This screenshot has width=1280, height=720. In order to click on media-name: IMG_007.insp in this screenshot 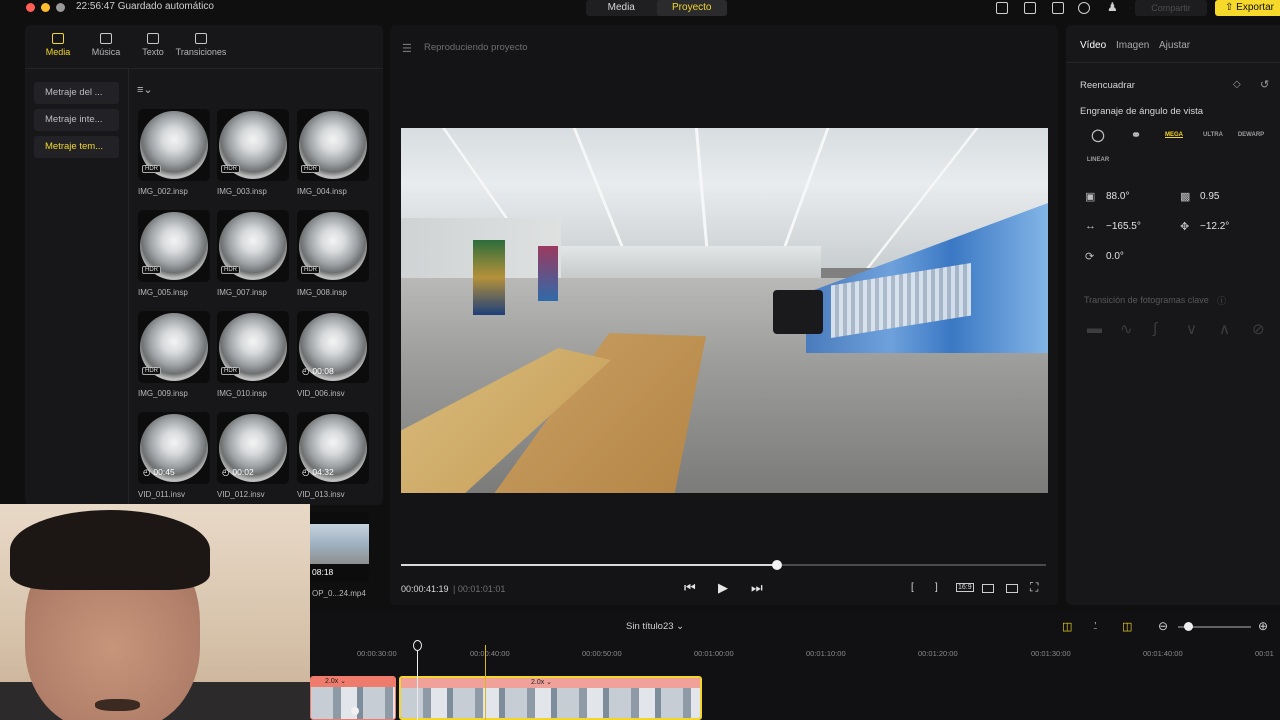, I will do `click(242, 292)`.